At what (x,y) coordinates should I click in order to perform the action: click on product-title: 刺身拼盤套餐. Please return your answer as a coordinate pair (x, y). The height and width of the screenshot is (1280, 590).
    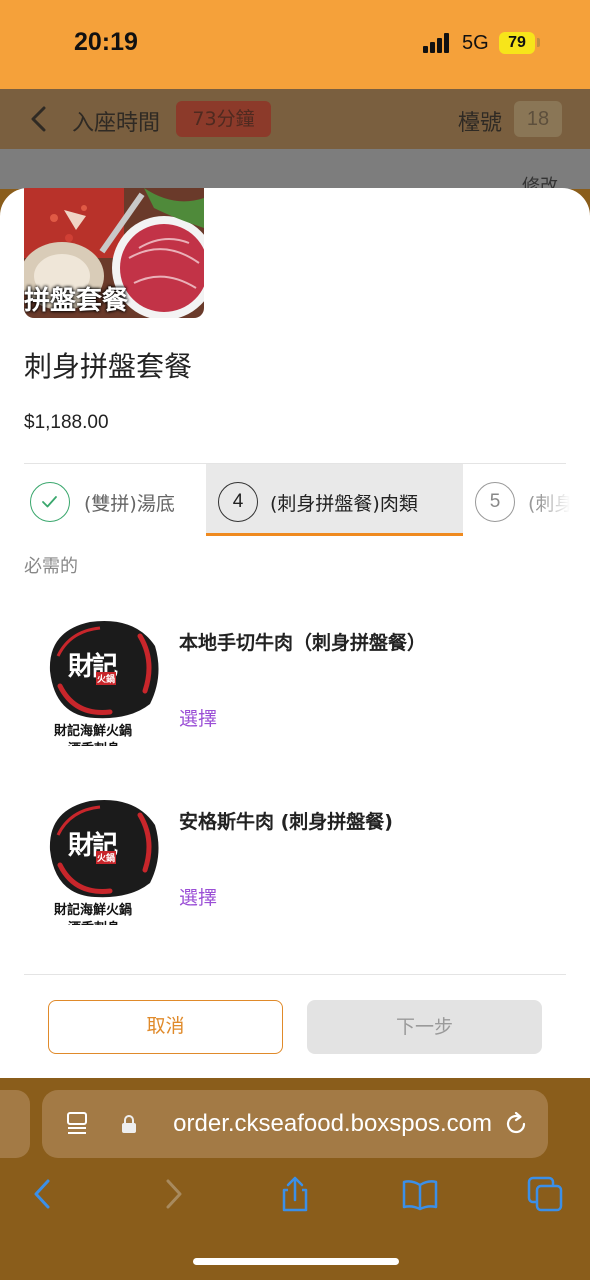
    Looking at the image, I should click on (108, 366).